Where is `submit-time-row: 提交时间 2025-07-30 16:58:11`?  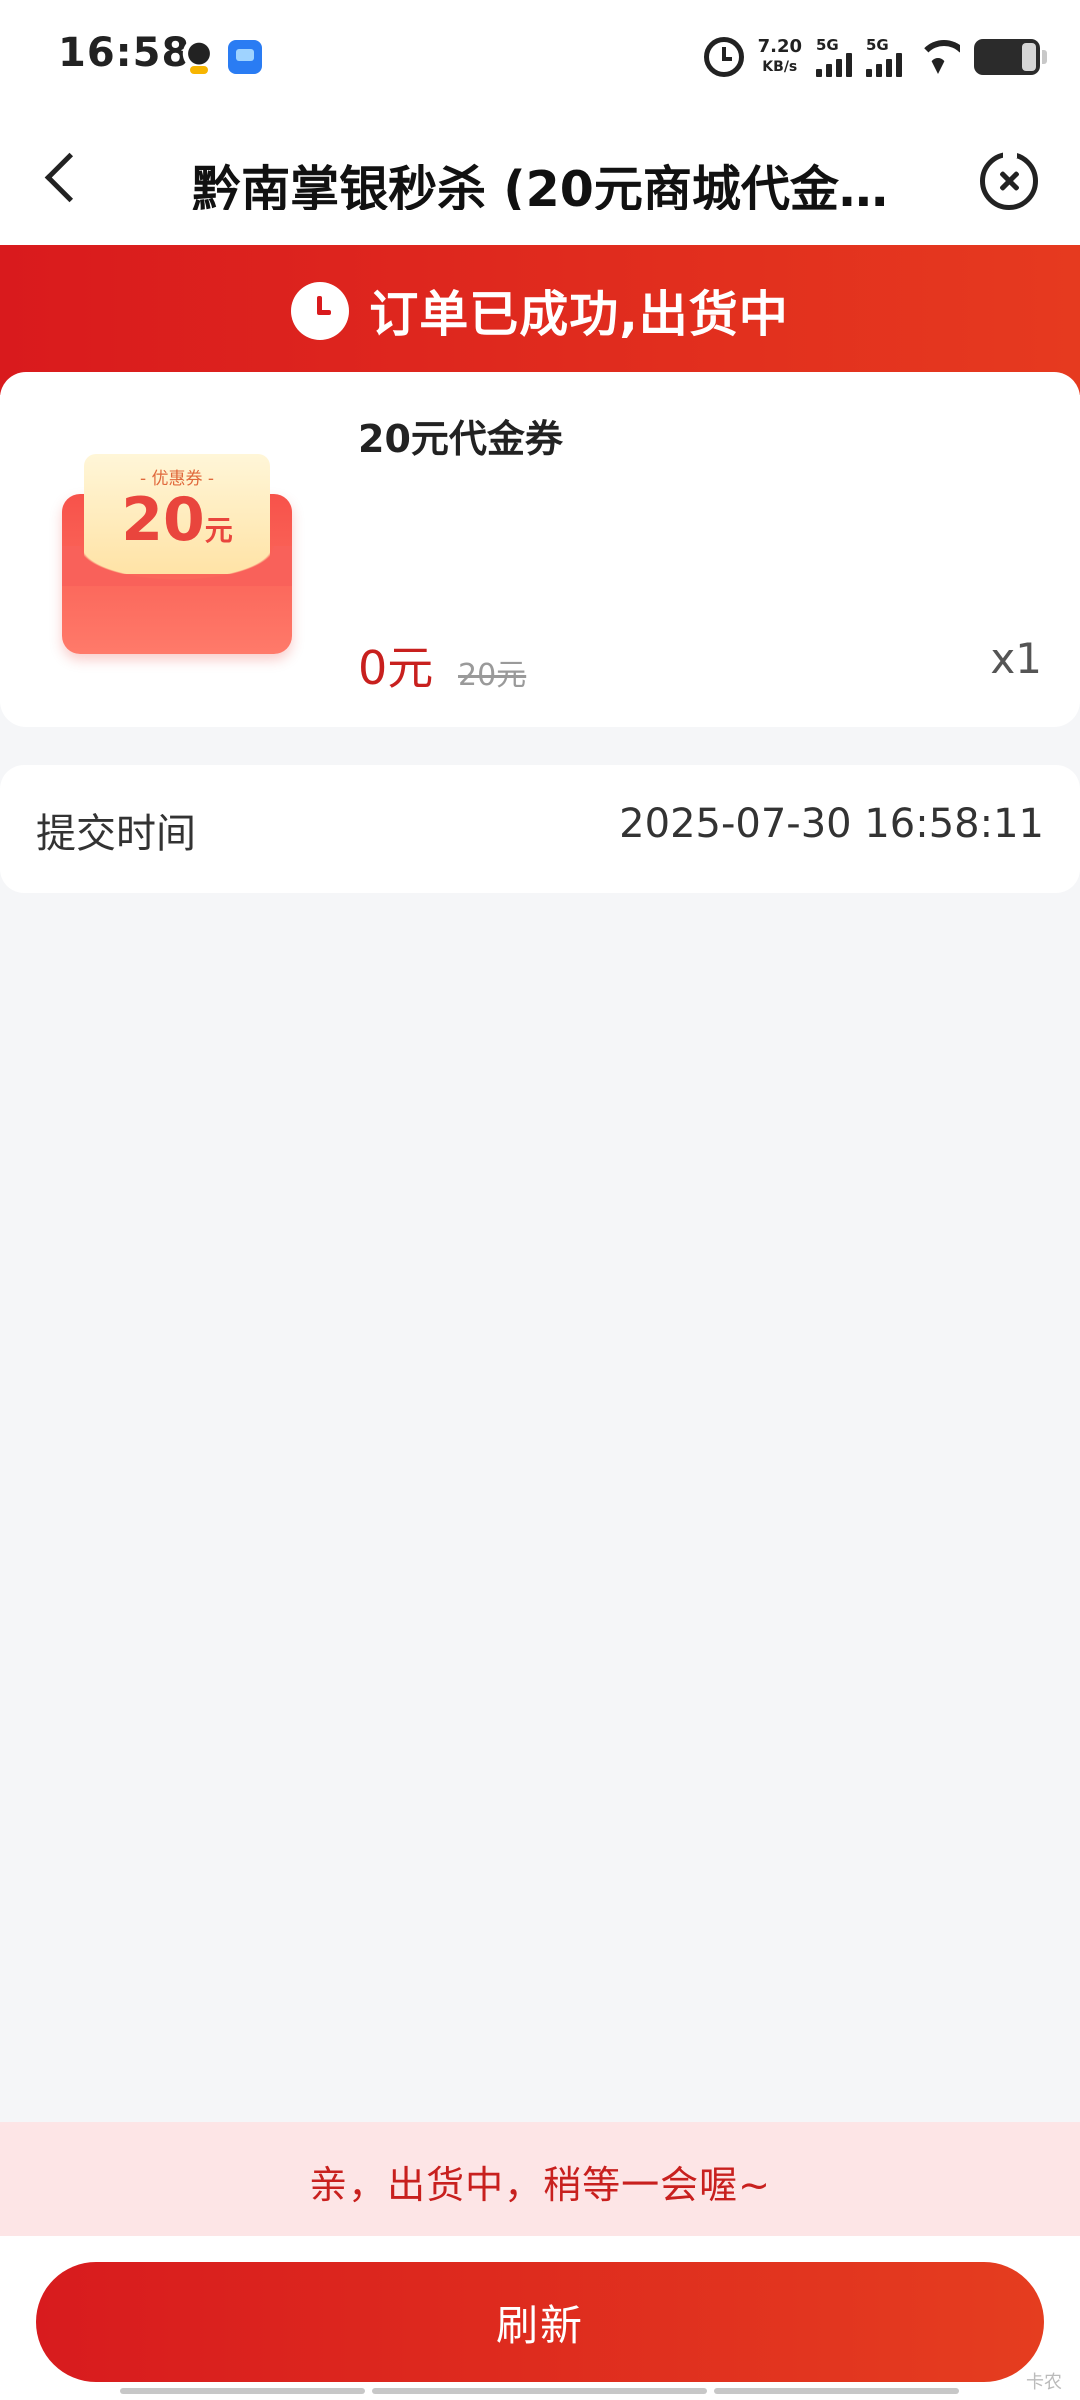 submit-time-row: 提交时间 2025-07-30 16:58:11 is located at coordinates (540, 829).